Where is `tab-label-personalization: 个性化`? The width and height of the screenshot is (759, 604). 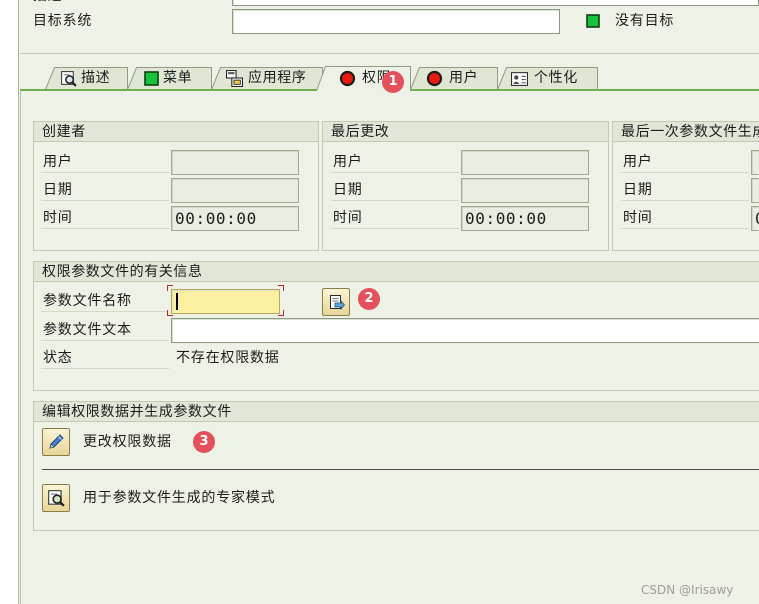
tab-label-personalization: 个性化 is located at coordinates (556, 78).